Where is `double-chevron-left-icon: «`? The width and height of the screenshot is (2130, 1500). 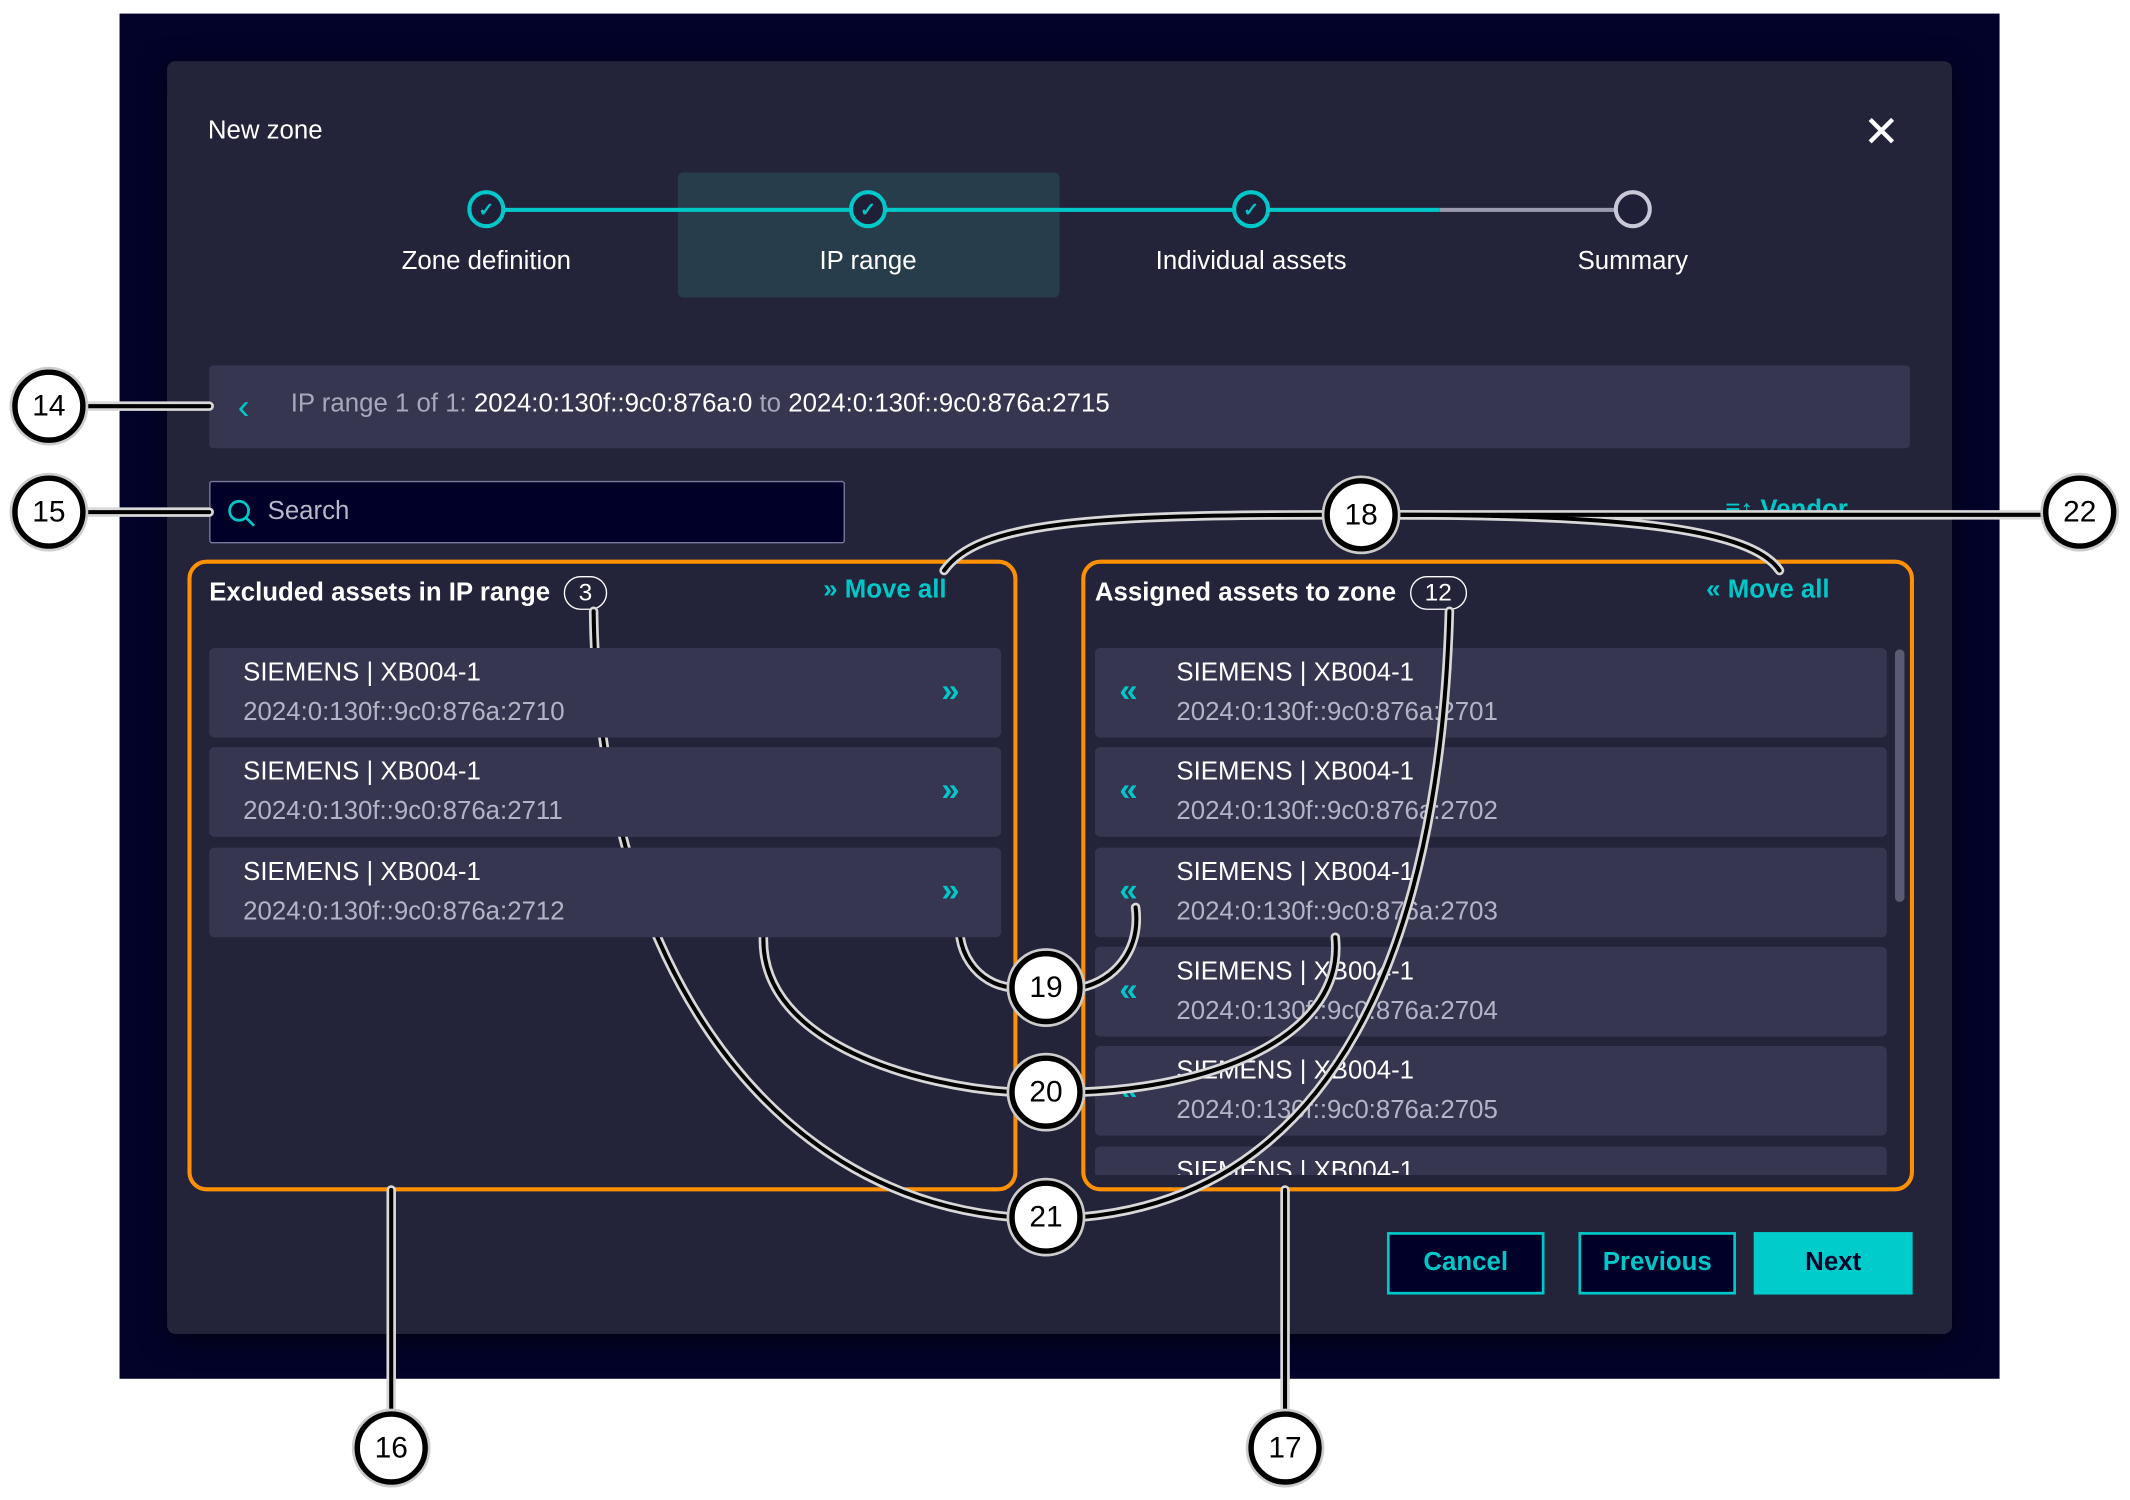
double-chevron-left-icon: « is located at coordinates (1713, 590).